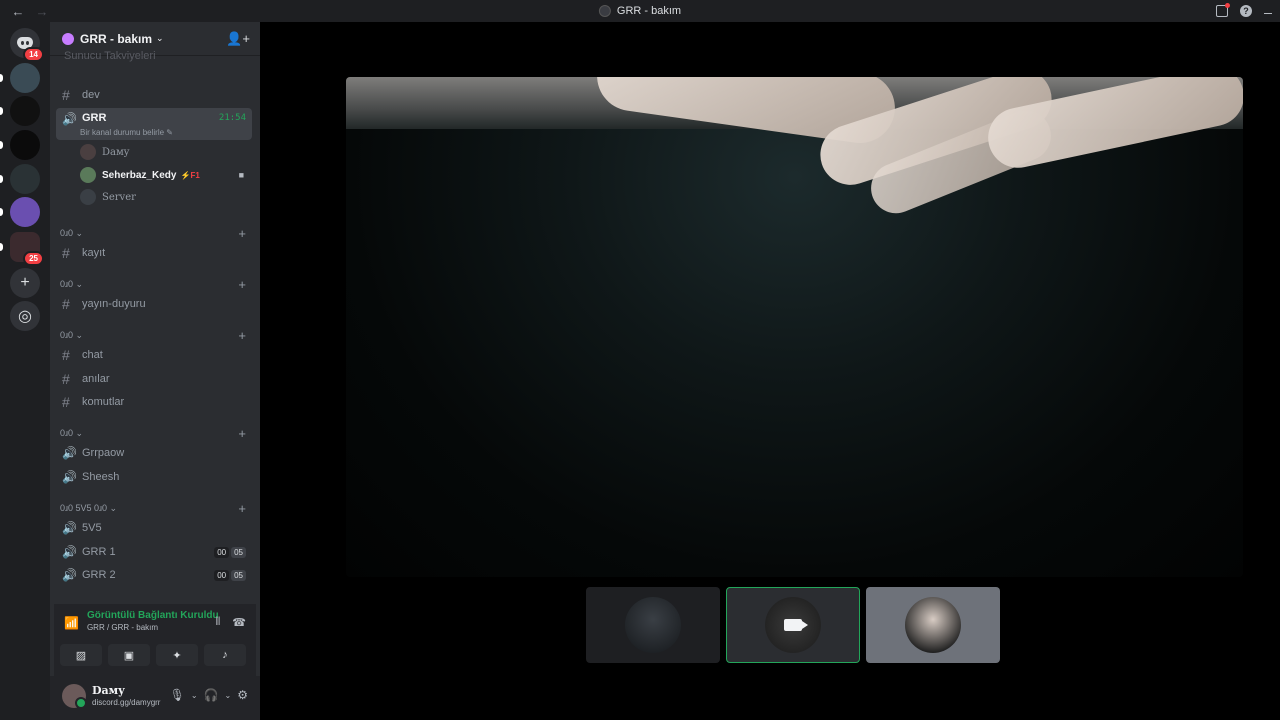 The height and width of the screenshot is (720, 1280). What do you see at coordinates (238, 552) in the screenshot?
I see `user-limit: 05` at bounding box center [238, 552].